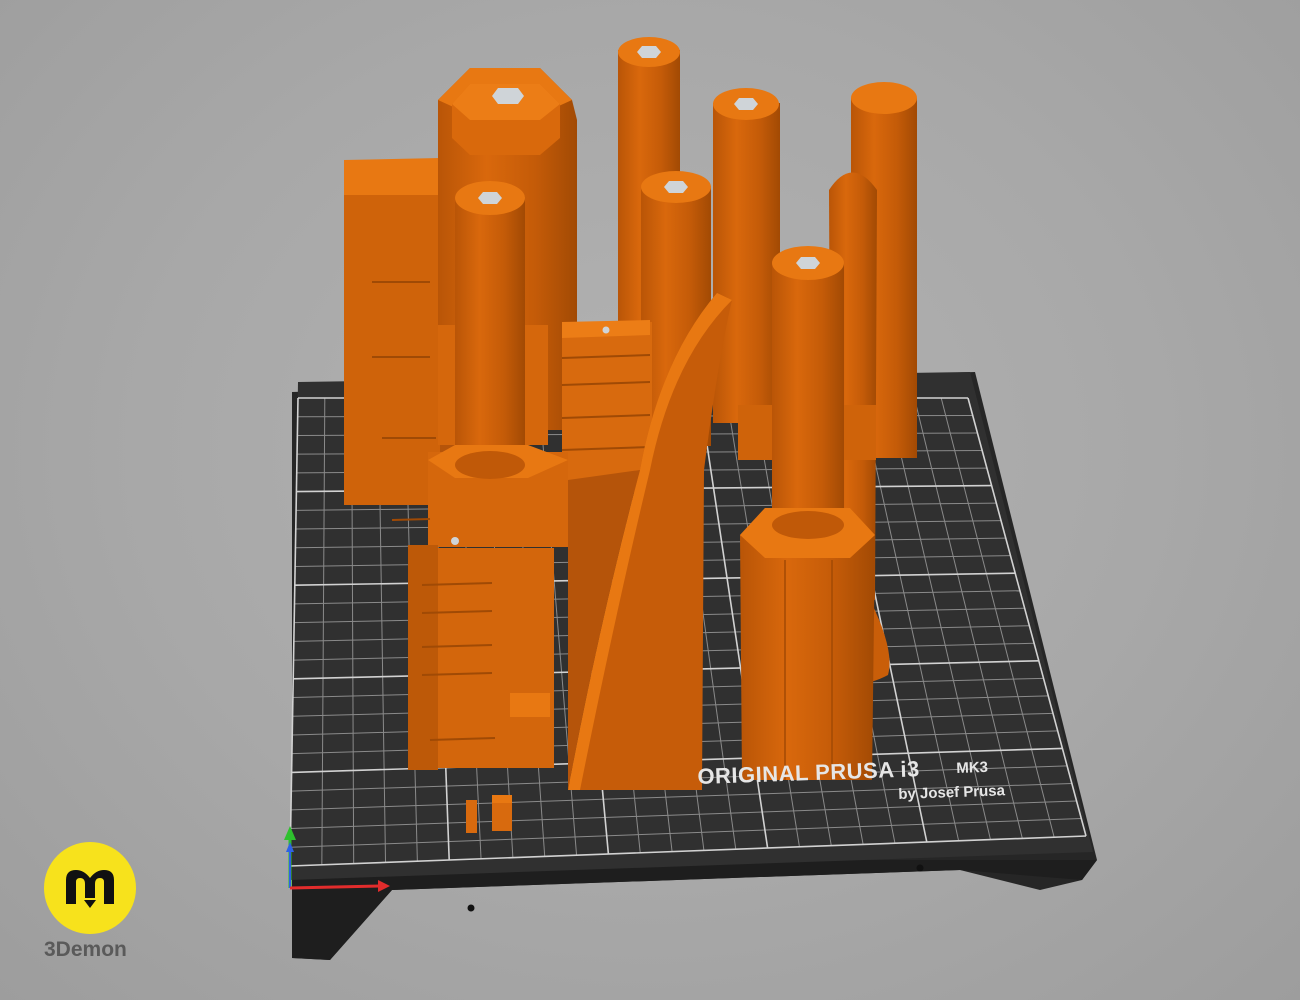 This screenshot has height=1000, width=1300. What do you see at coordinates (85, 949) in the screenshot?
I see `watermark-name: 3Demon` at bounding box center [85, 949].